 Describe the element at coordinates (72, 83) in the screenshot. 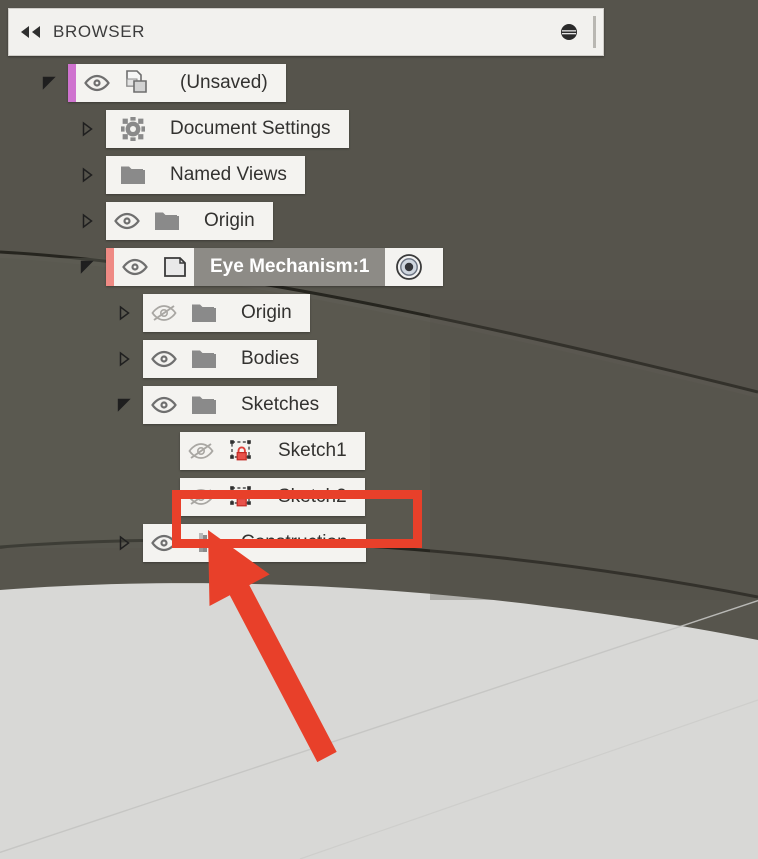

I see `row-marker-unsaved` at that location.